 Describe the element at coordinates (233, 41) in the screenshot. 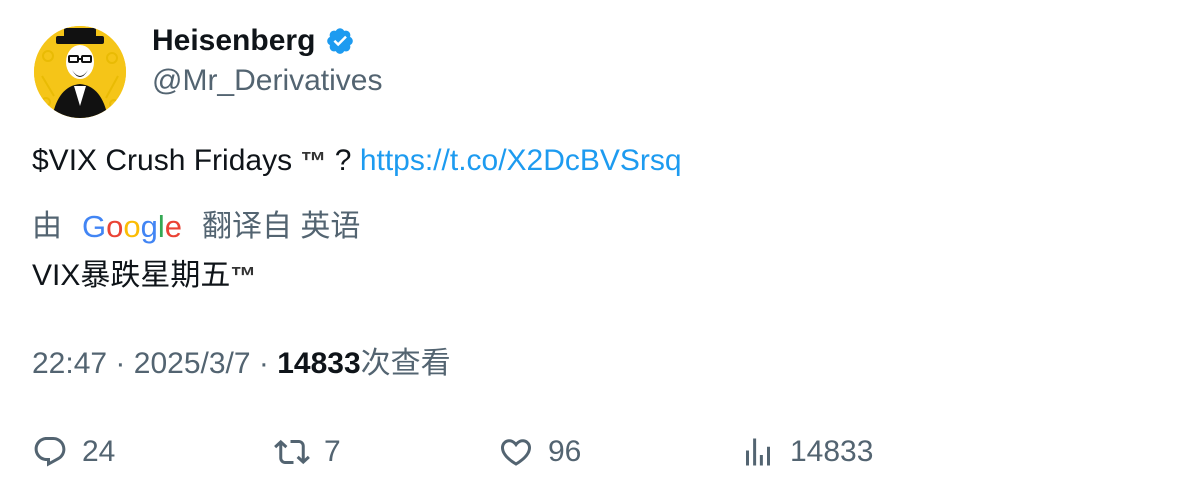

I see `author-display-name: Heisenberg` at that location.